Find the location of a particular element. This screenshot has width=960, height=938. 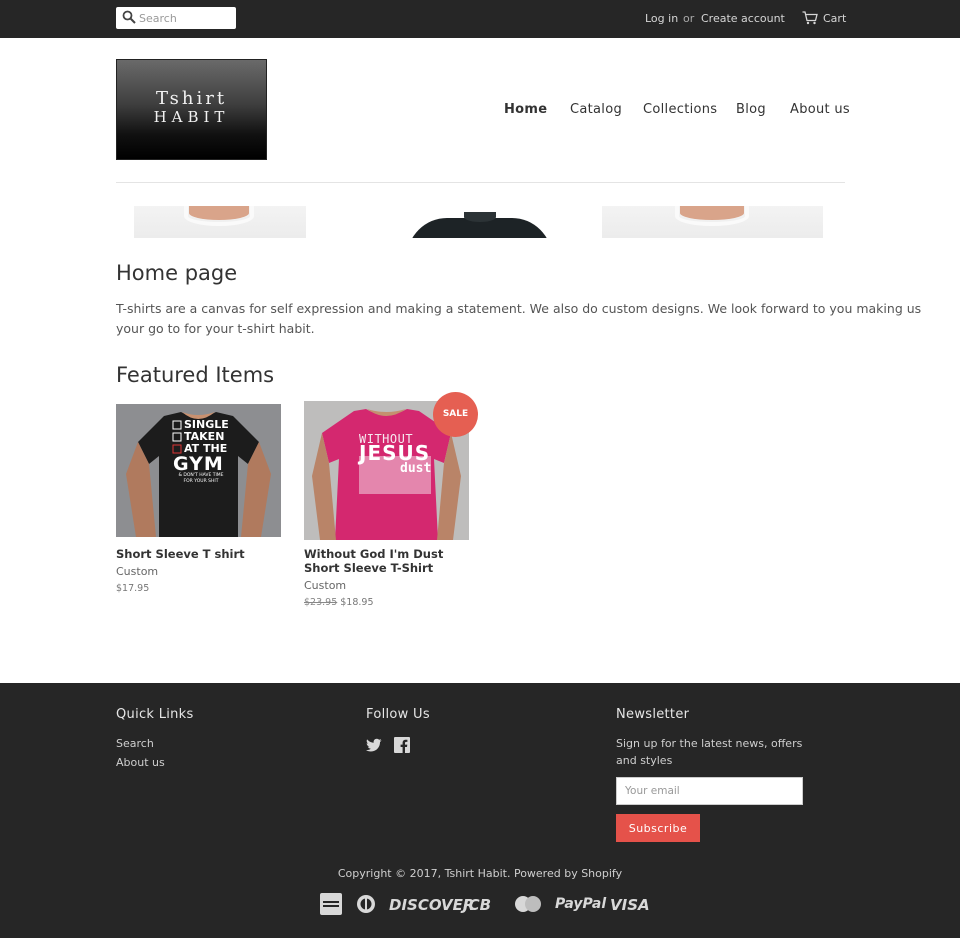

cart-icon is located at coordinates (810, 18).